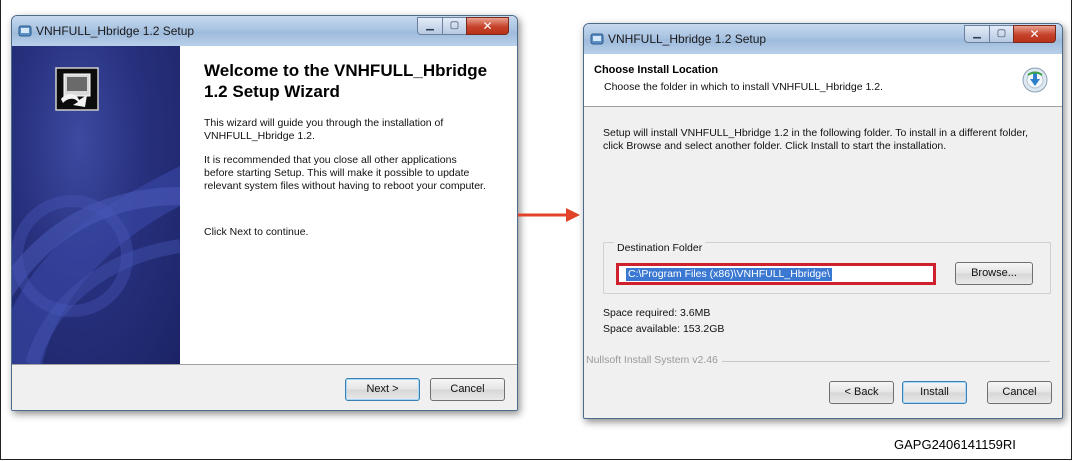 This screenshot has height=461, width=1072. What do you see at coordinates (656, 70) in the screenshot?
I see `page-title: Choose Install Location` at bounding box center [656, 70].